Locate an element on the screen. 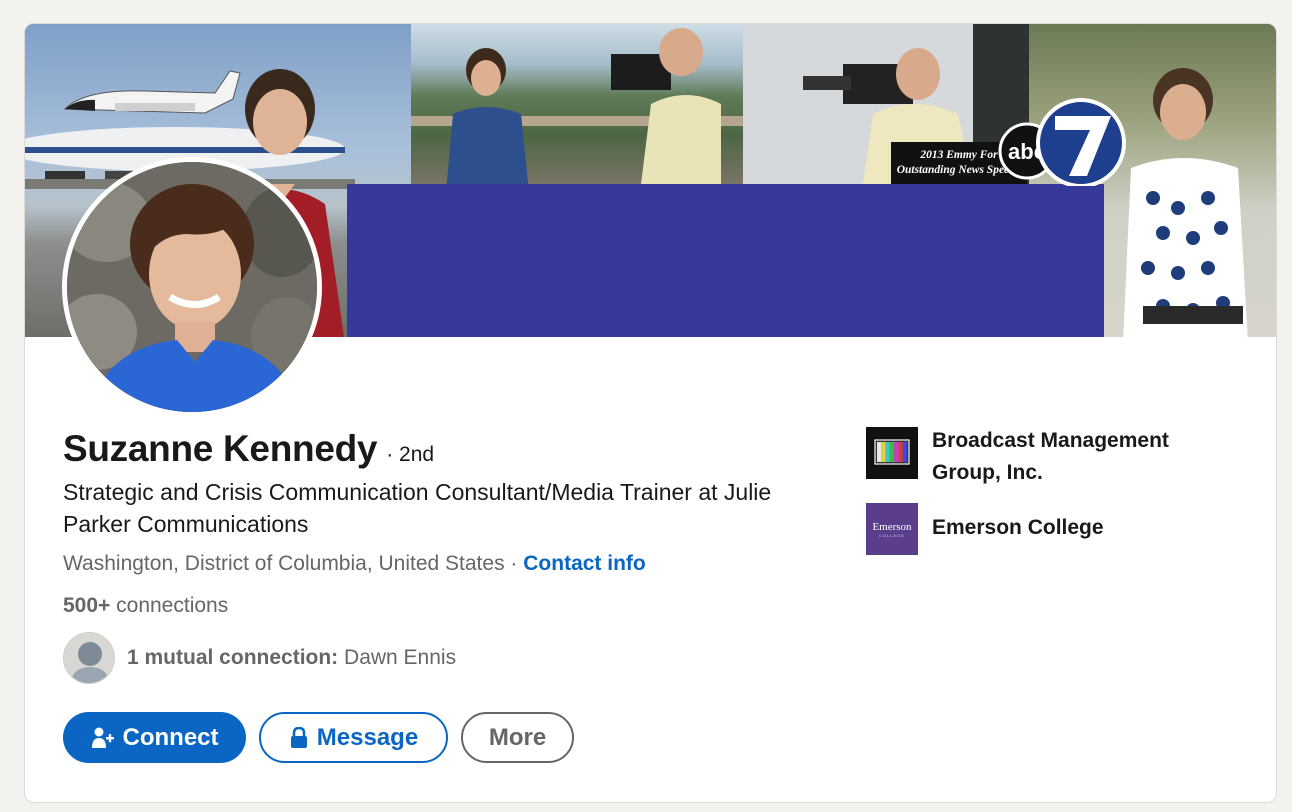 This screenshot has width=1292, height=812. abc7-logo: abc is located at coordinates (1062, 142).